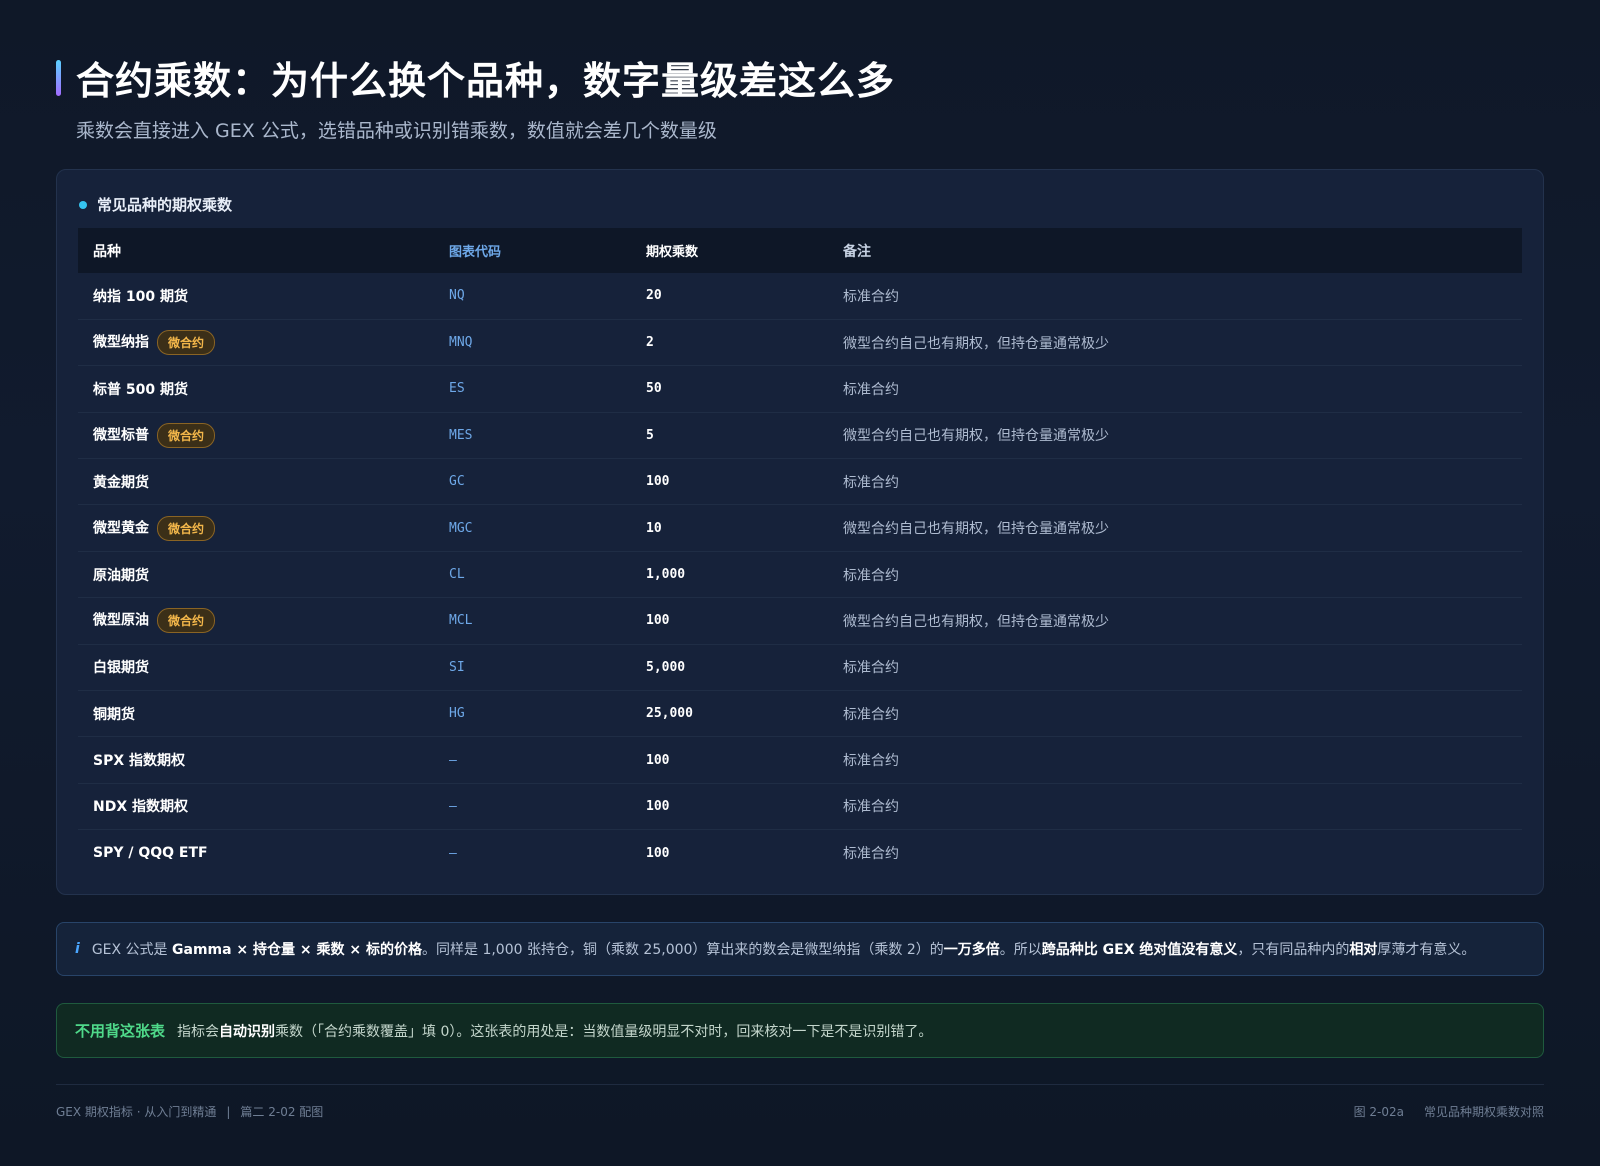  What do you see at coordinates (140, 389) in the screenshot?
I see `product-name: 标普 500 期货` at bounding box center [140, 389].